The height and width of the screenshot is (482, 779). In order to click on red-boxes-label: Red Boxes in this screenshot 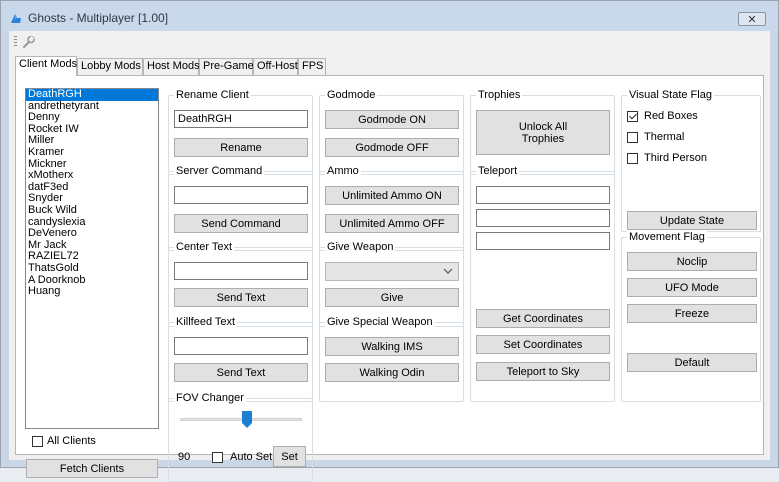, I will do `click(671, 116)`.